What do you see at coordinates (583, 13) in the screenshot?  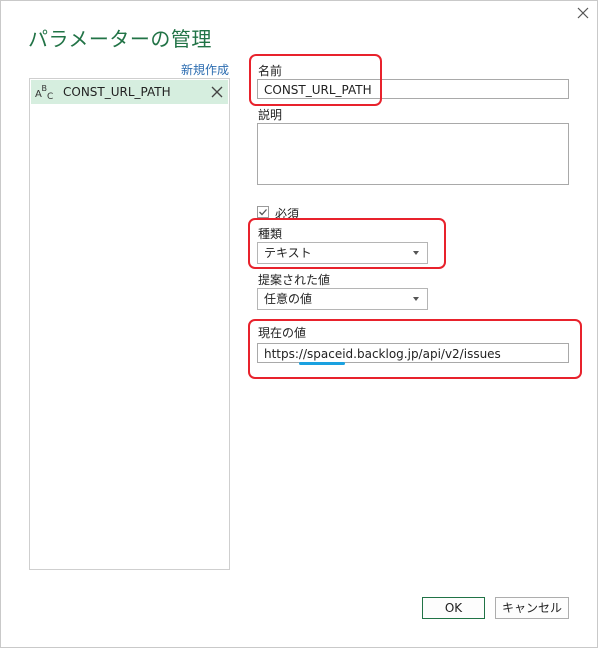 I see `close-icon` at bounding box center [583, 13].